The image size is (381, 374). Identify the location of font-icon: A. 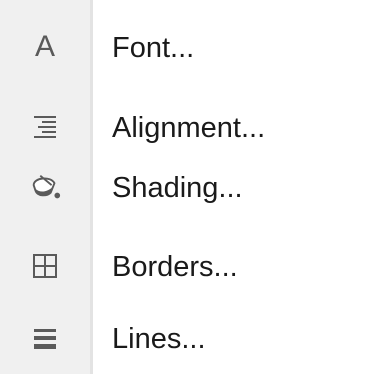
(44, 46).